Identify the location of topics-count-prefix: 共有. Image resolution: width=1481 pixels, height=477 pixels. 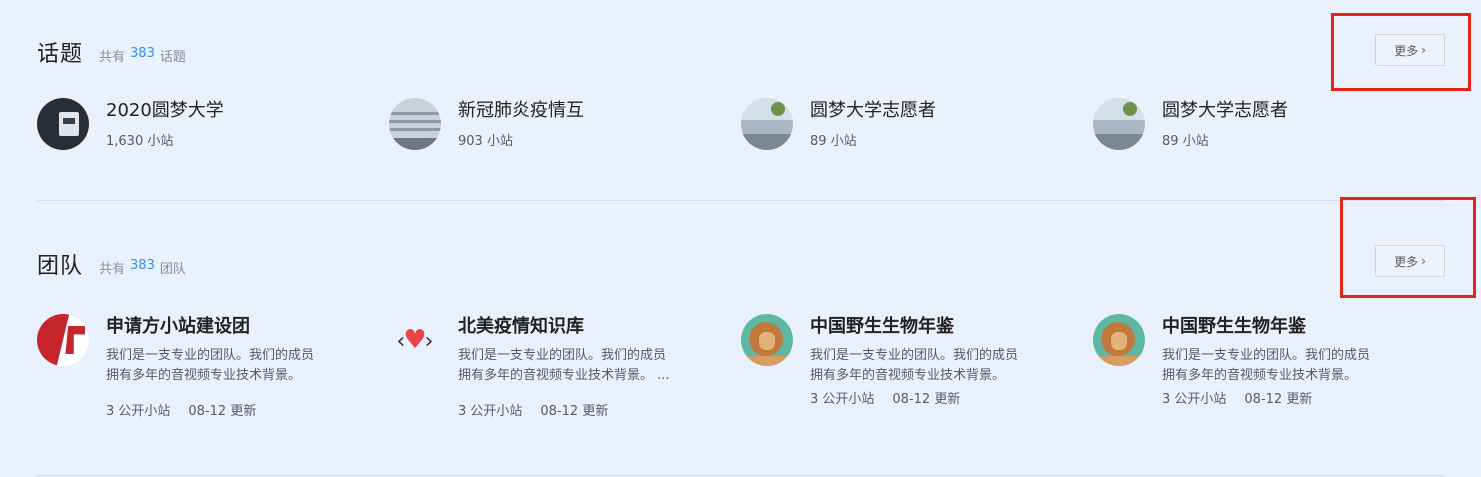
(112, 57).